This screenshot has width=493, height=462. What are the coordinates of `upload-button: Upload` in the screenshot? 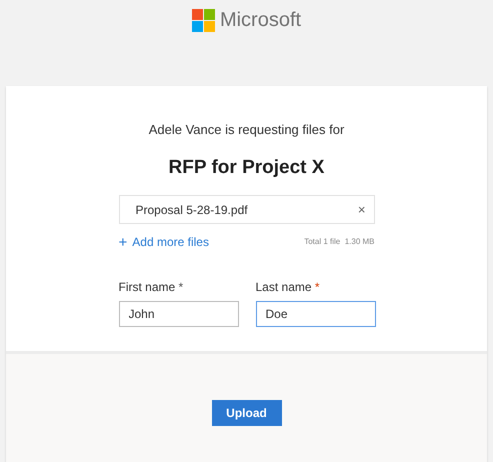 It's located at (247, 413).